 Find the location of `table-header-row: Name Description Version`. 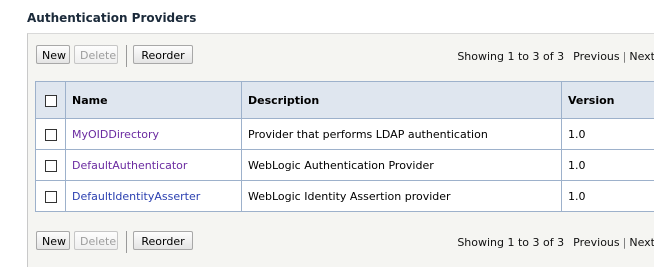

table-header-row: Name Description Version is located at coordinates (345, 100).